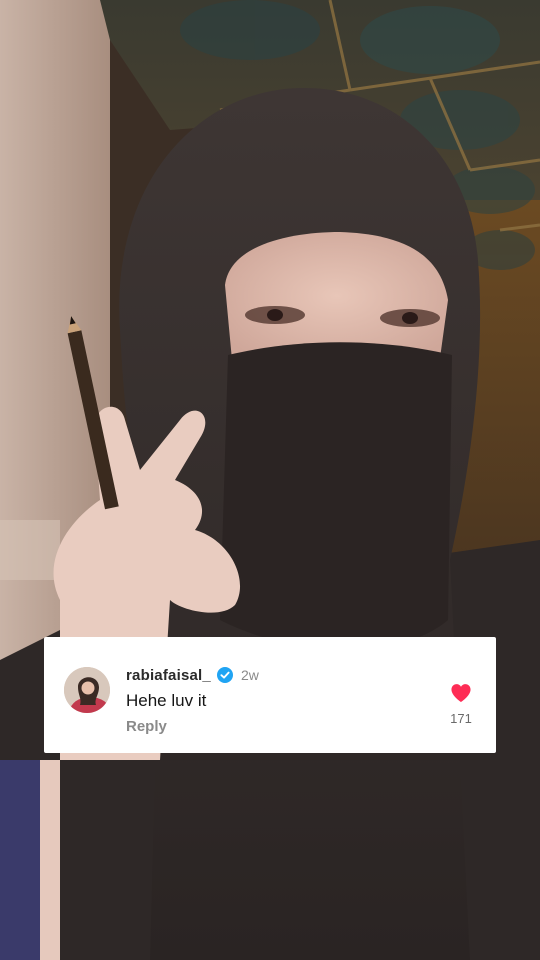 The width and height of the screenshot is (540, 960). What do you see at coordinates (249, 675) in the screenshot?
I see `comment-timestamp: 2w` at bounding box center [249, 675].